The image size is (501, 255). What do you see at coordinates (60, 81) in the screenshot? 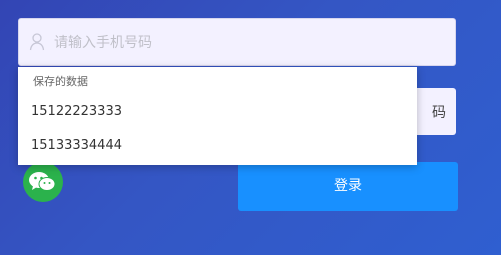
I see `autocomplete-header: 保存的数据` at bounding box center [60, 81].